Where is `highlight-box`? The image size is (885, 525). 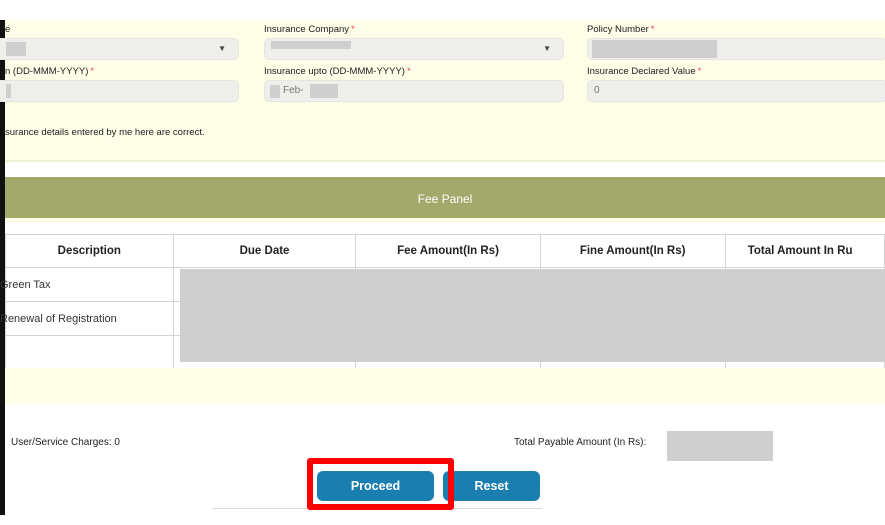
highlight-box is located at coordinates (380, 484).